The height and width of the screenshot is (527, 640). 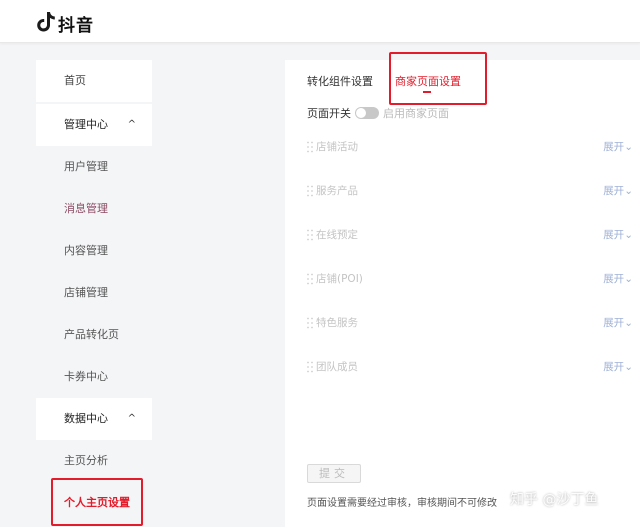 What do you see at coordinates (416, 113) in the screenshot?
I see `page-switch-text: 启用商家页面` at bounding box center [416, 113].